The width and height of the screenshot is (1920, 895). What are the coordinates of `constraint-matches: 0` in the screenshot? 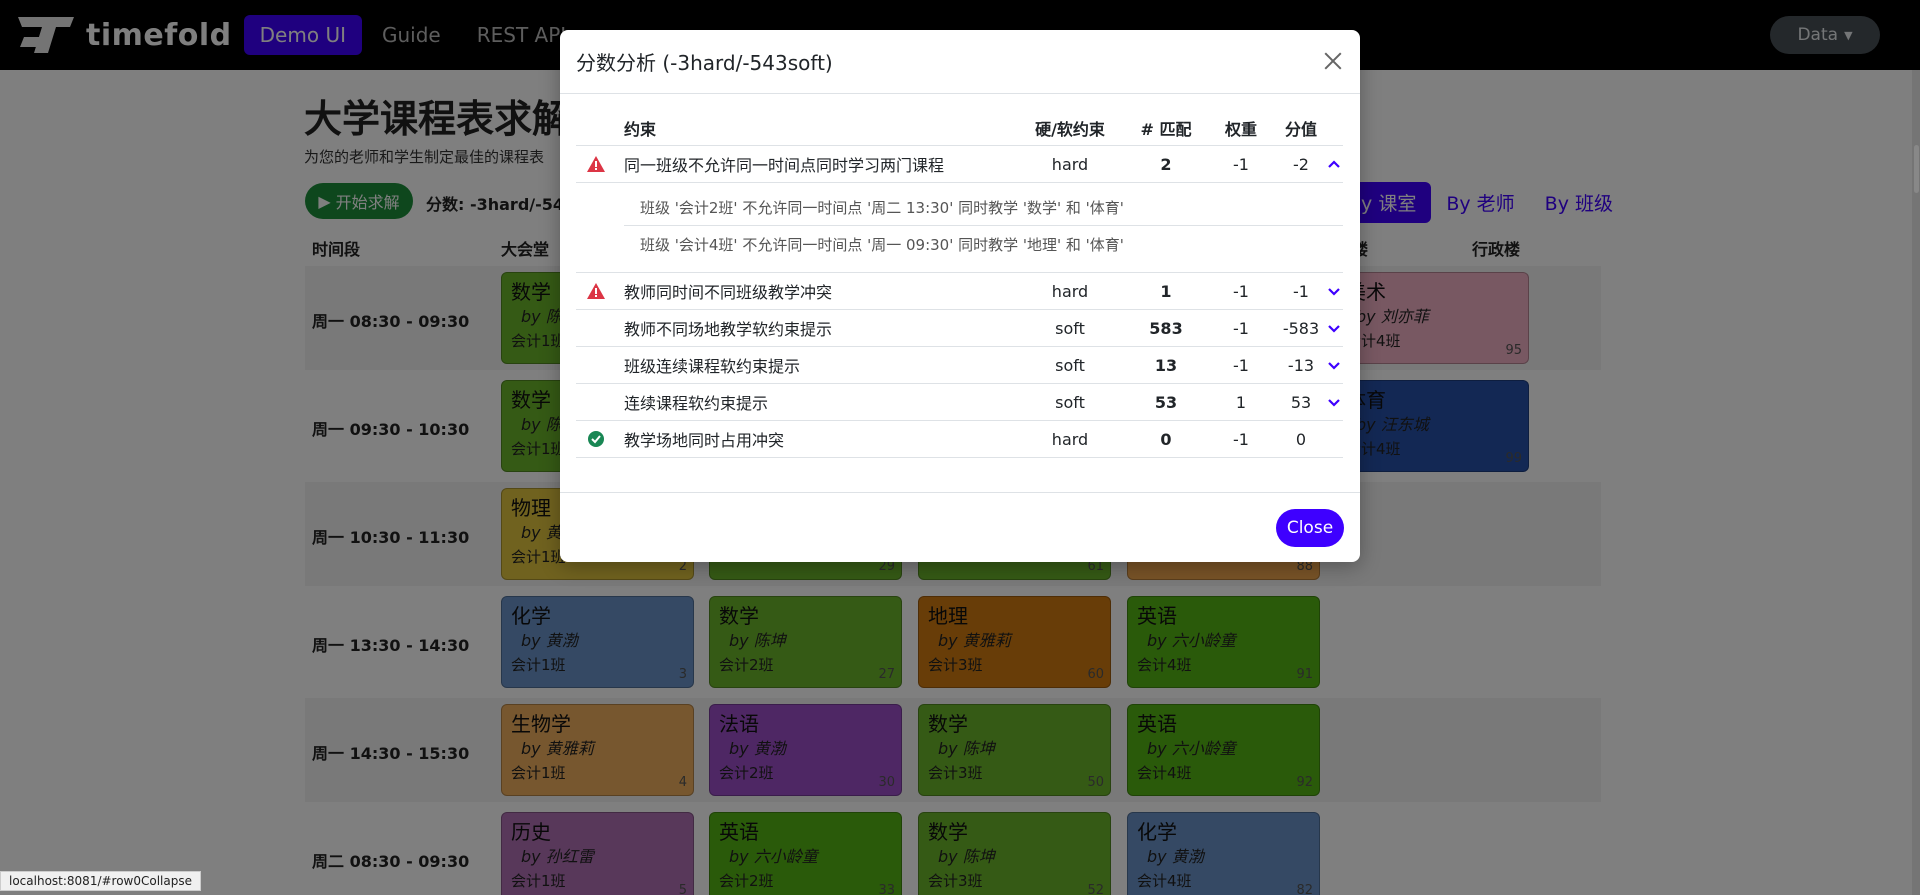 It's located at (1166, 439).